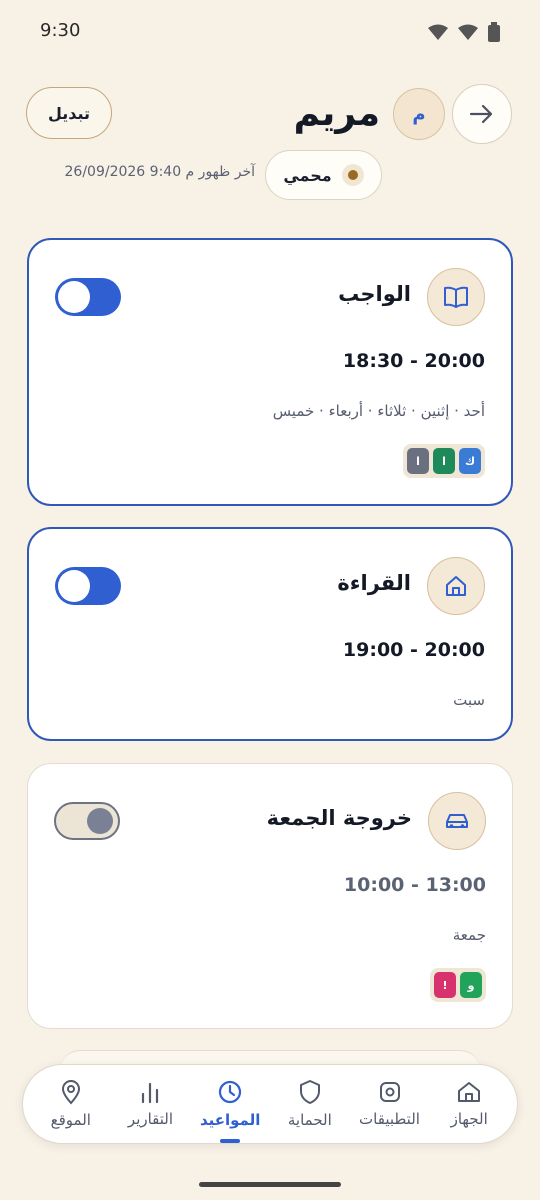 The width and height of the screenshot is (540, 1200). What do you see at coordinates (445, 985) in the screenshot?
I see `app-badge: !` at bounding box center [445, 985].